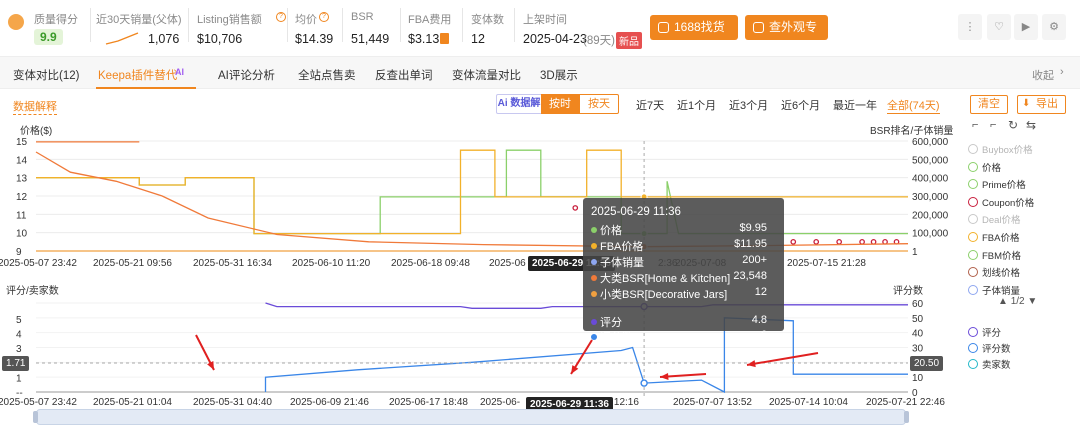  What do you see at coordinates (500, 402) in the screenshot?
I see `x-tick-label: 2025-06-` at bounding box center [500, 402].